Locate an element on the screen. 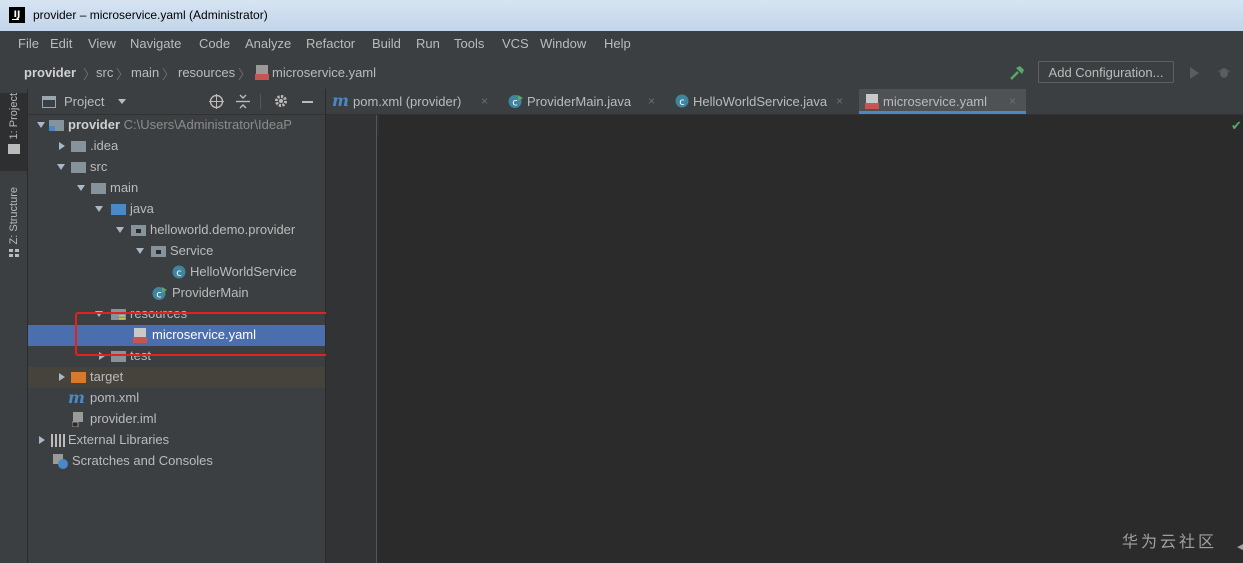 This screenshot has height=563, width=1243. tree-item-idea: .idea is located at coordinates (176, 146).